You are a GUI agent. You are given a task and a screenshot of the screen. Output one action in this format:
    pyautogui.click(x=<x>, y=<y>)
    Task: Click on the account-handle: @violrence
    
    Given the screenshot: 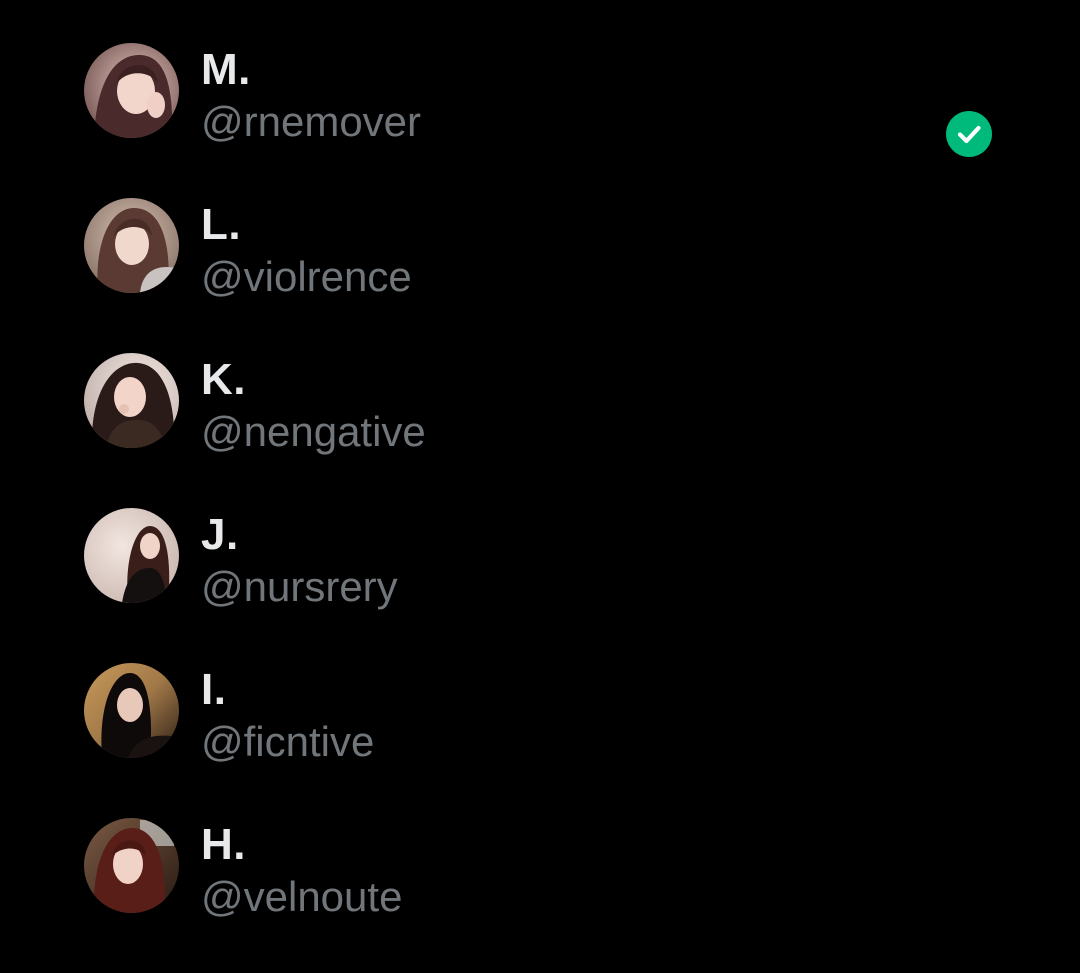 What is the action you would take?
    pyautogui.click(x=306, y=276)
    